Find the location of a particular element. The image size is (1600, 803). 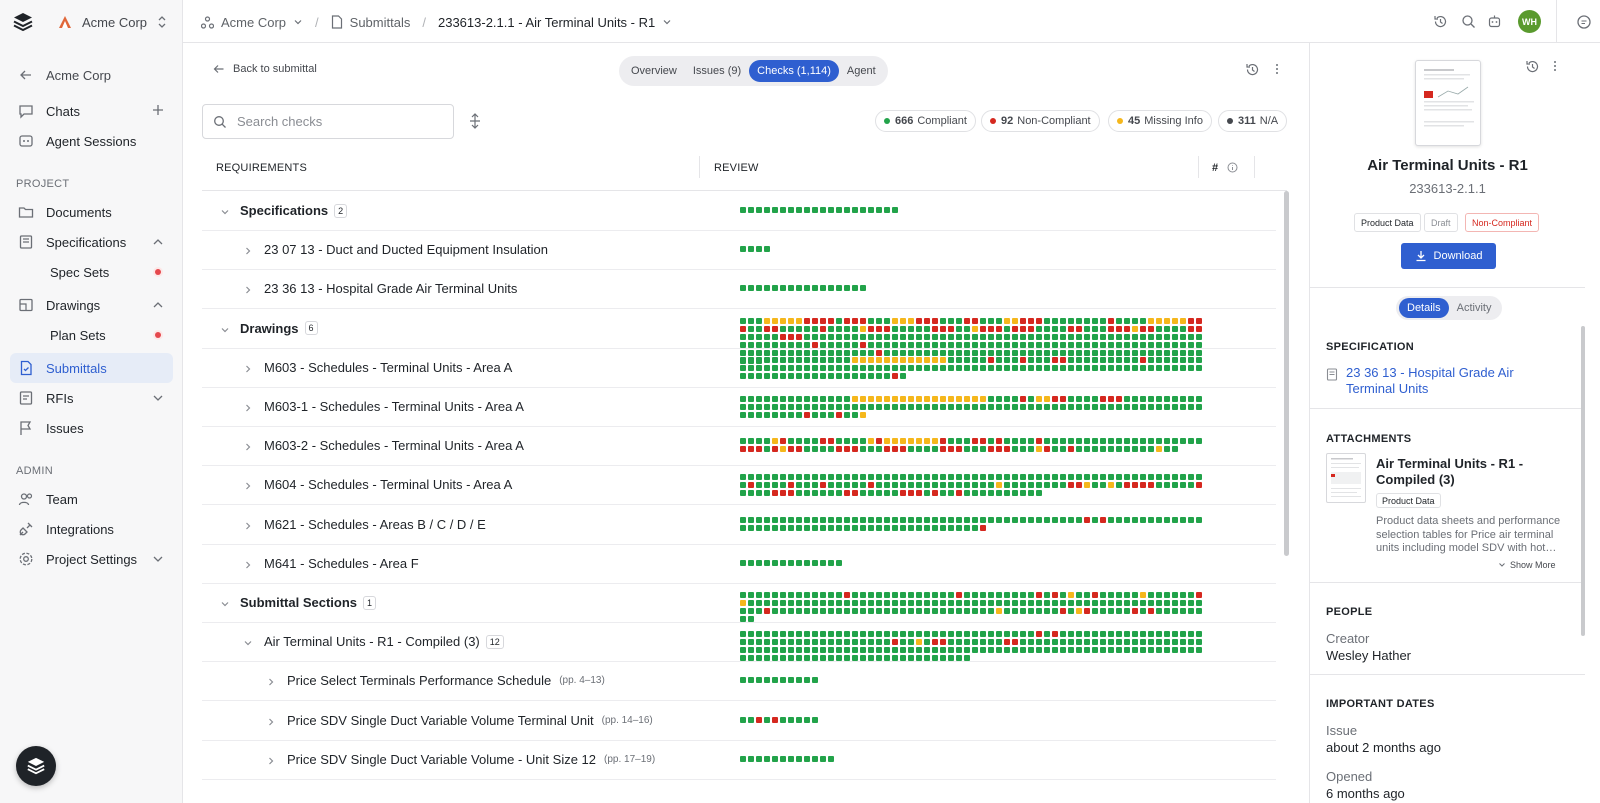

sidebar-item-submittals: Submittals is located at coordinates (91, 368).